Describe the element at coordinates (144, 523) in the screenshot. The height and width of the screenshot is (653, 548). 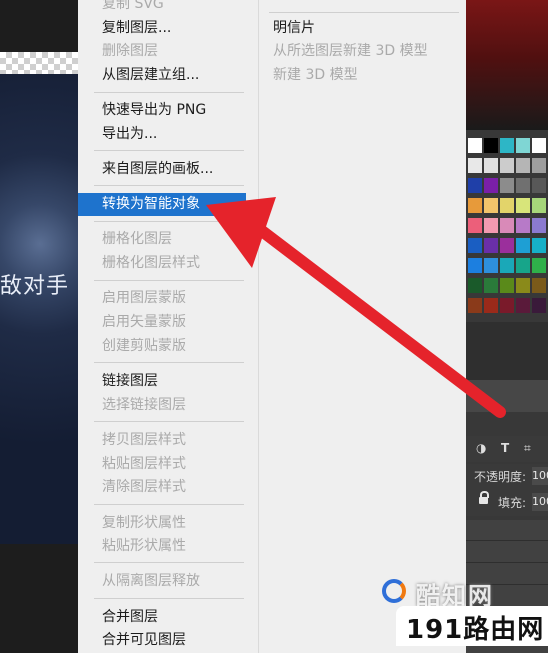
I see `menu-item-copy-shape-attributes: 复制形状属性` at that location.